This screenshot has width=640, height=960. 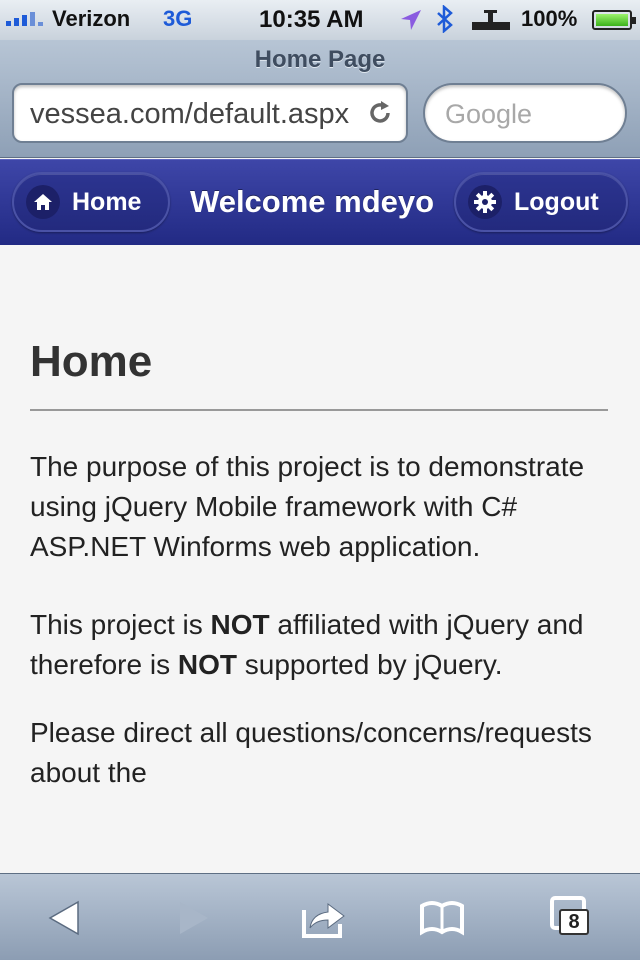 I want to click on location-icon, so click(x=411, y=23).